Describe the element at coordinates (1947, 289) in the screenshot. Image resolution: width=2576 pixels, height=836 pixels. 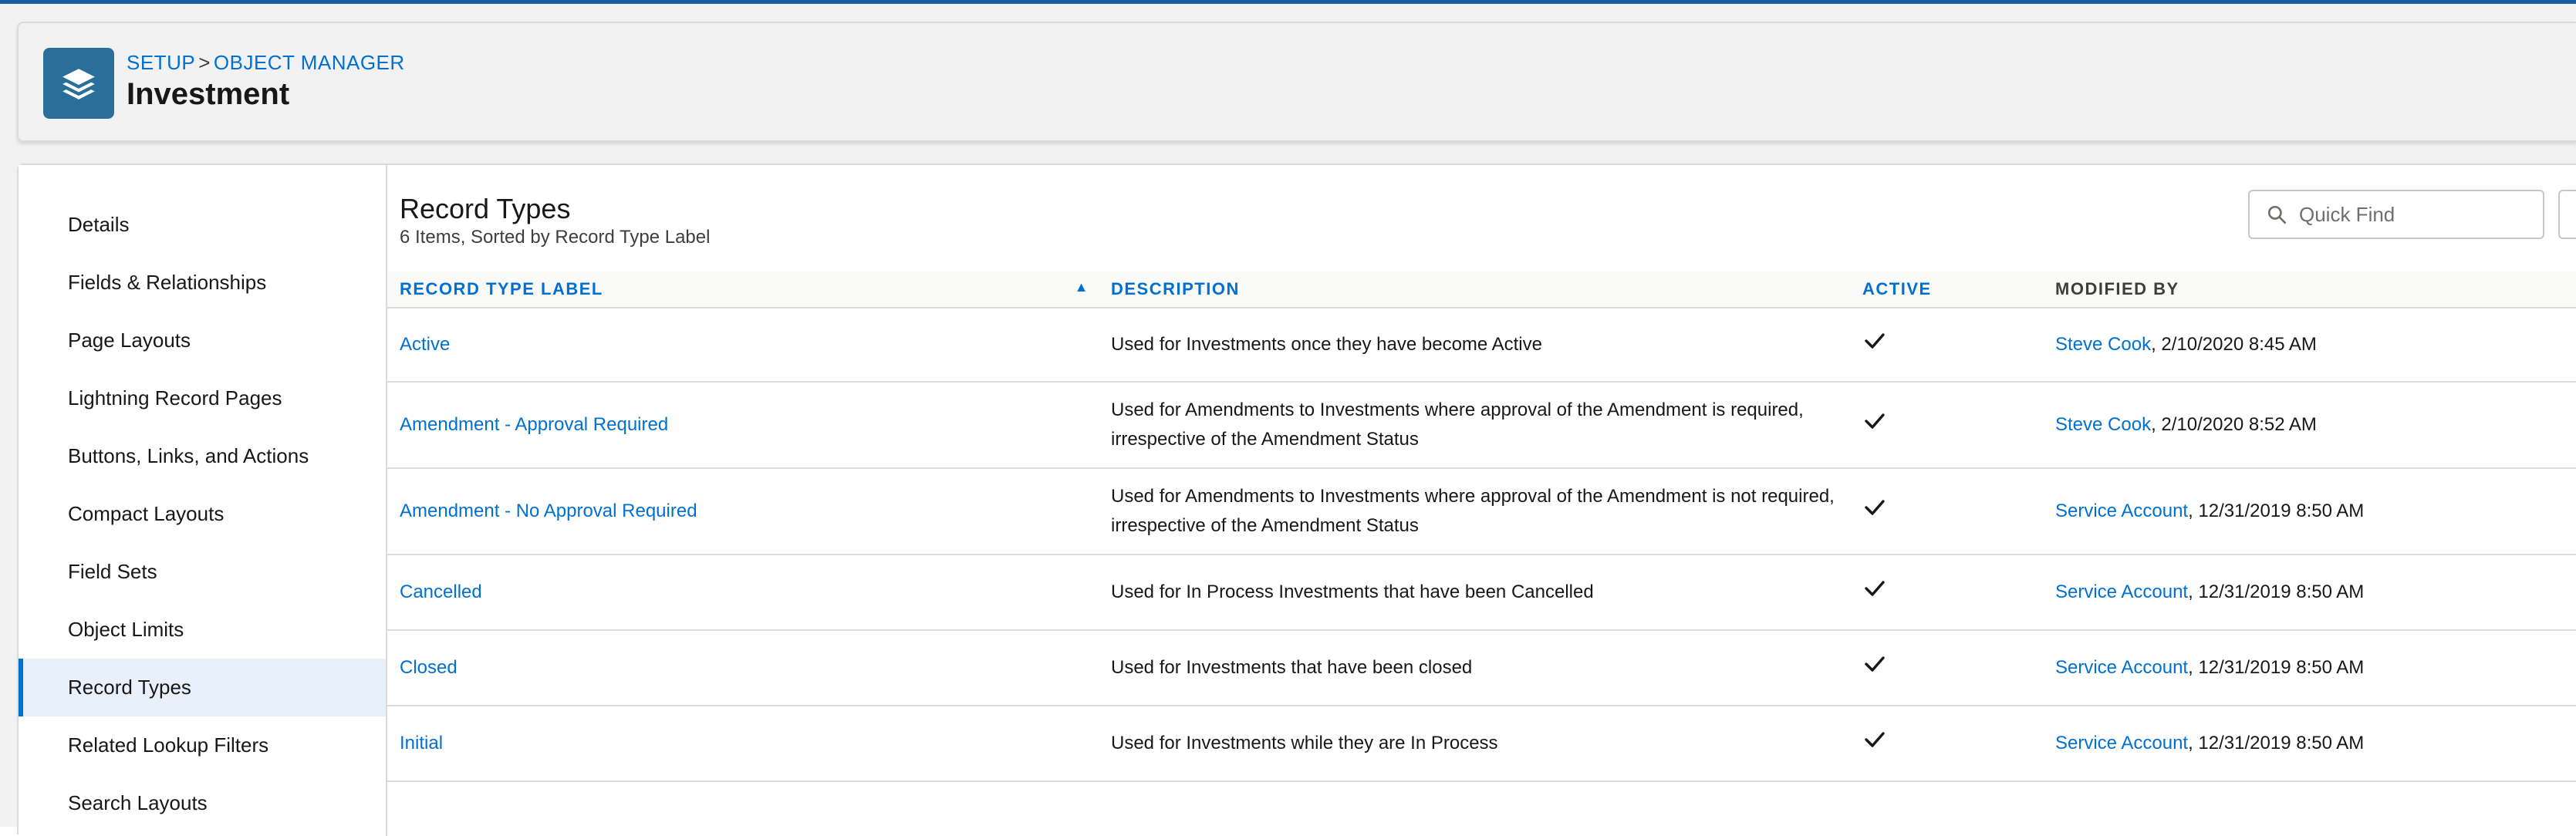
I see `column-header-active: ACTIVE` at that location.